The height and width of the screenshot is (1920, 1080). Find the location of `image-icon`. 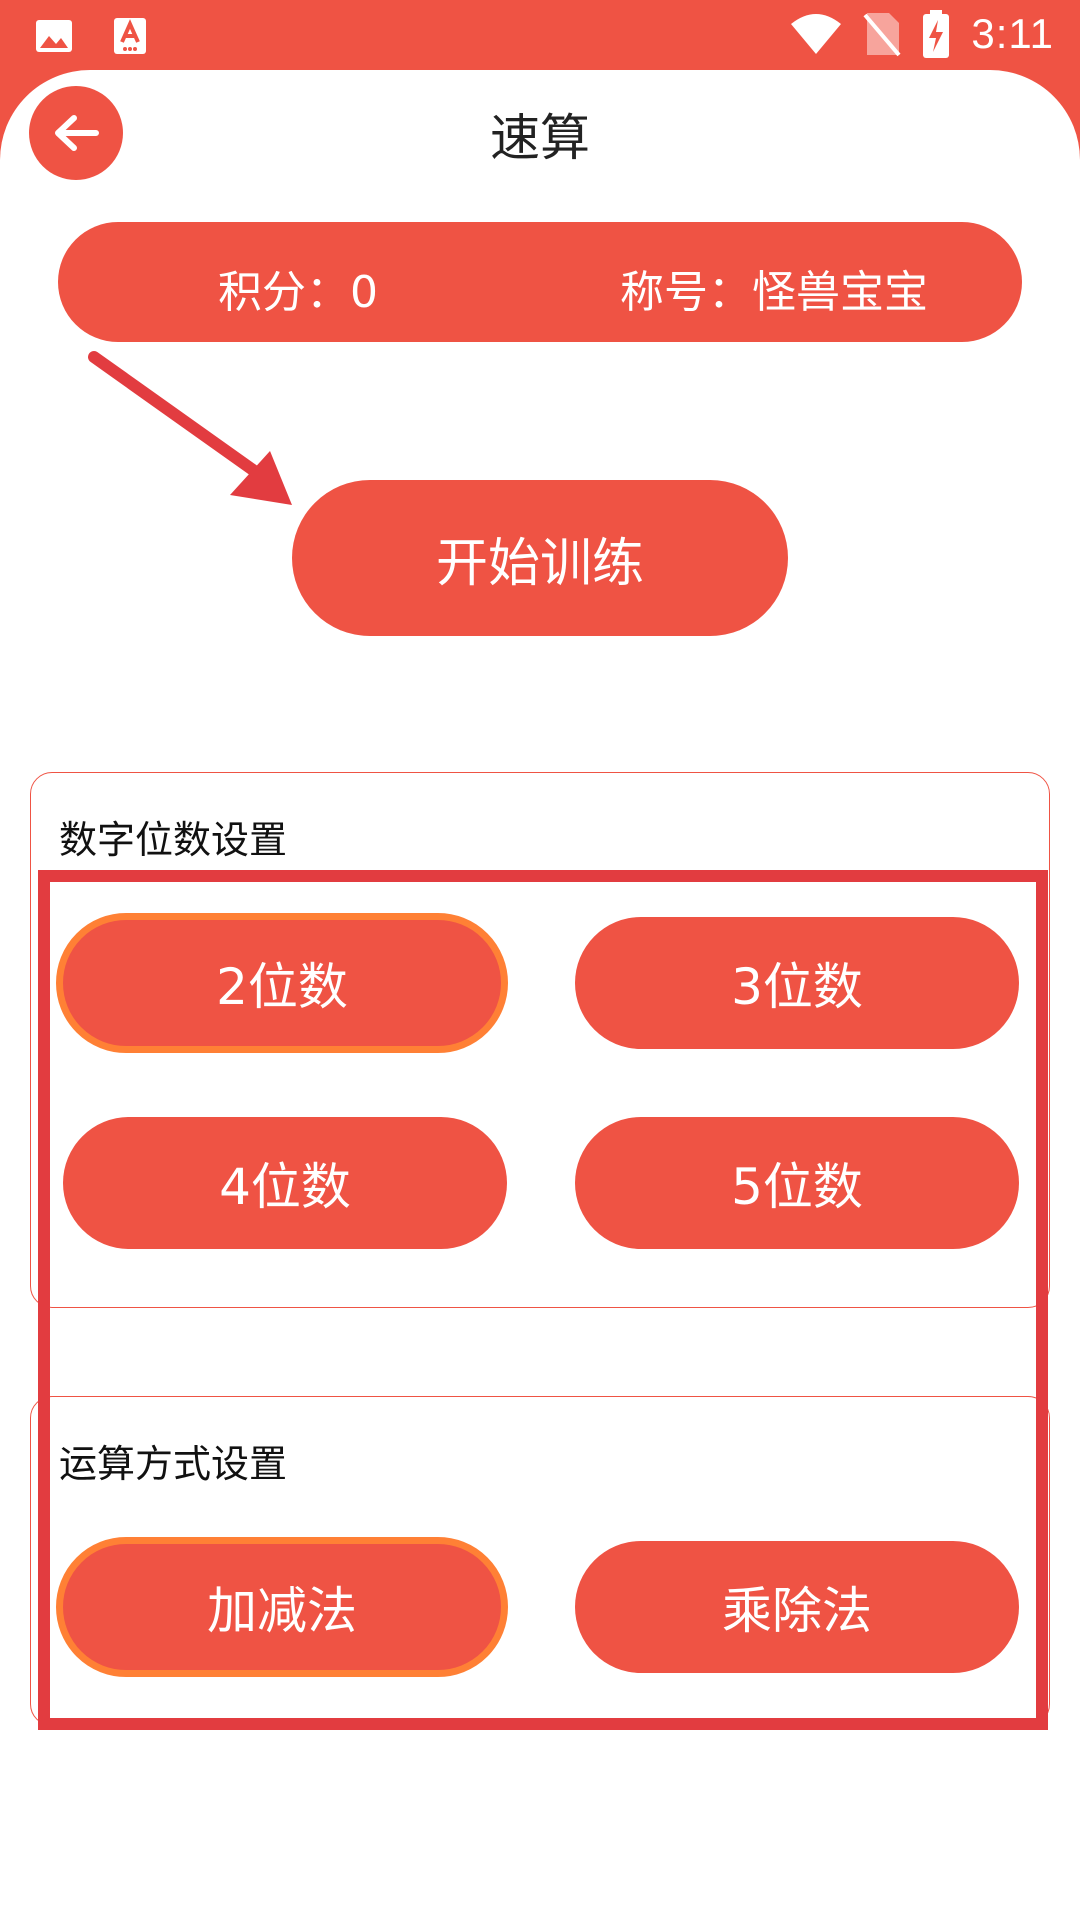

image-icon is located at coordinates (54, 36).